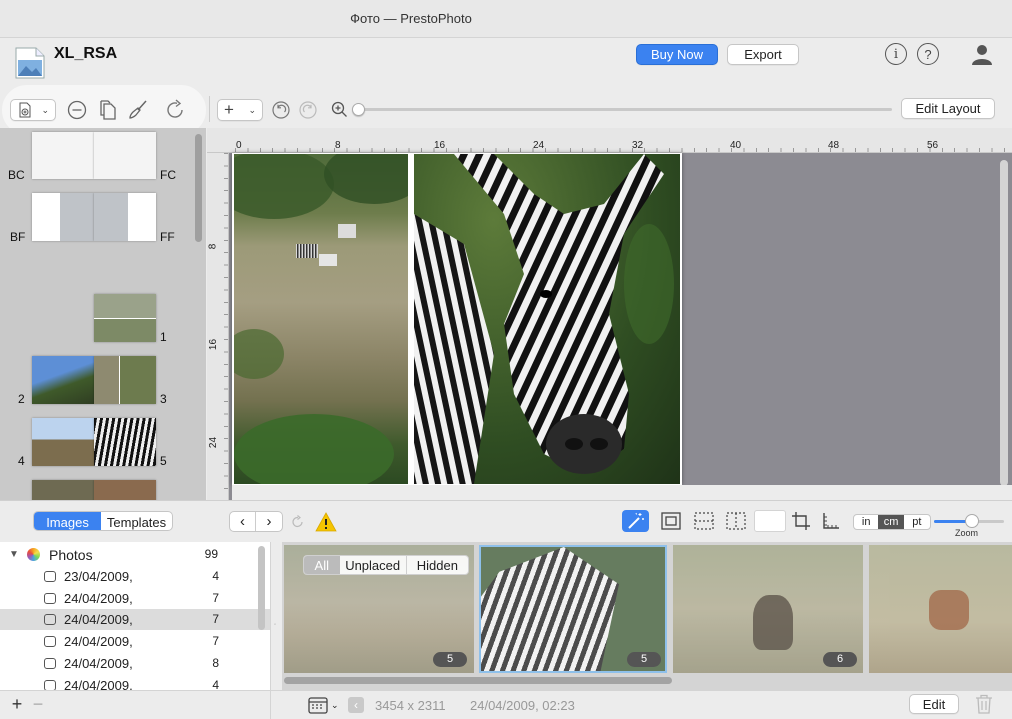 The width and height of the screenshot is (1012, 719). I want to click on ruler-mark: 8, so click(338, 145).